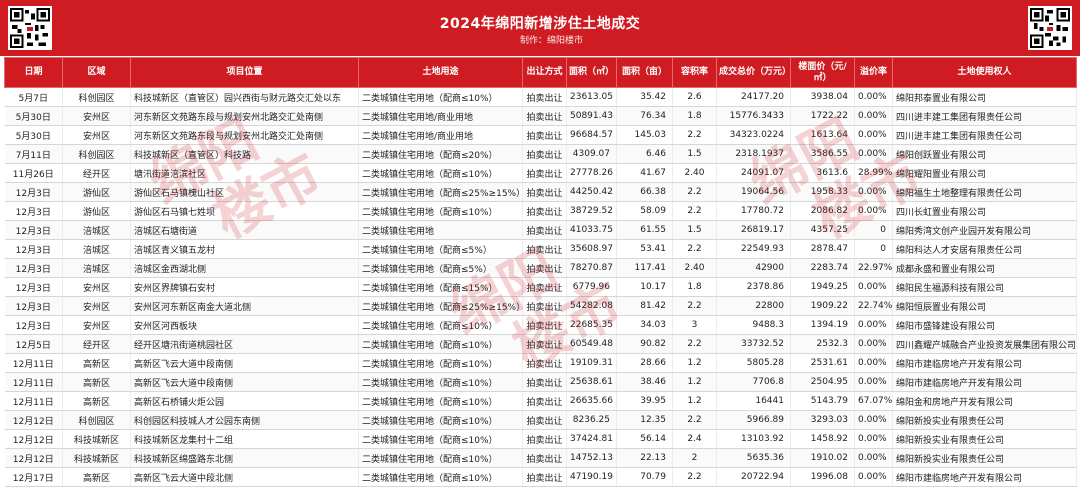  I want to click on table-cell: 绵阳科达人才安居有限责任公司, so click(984, 249).